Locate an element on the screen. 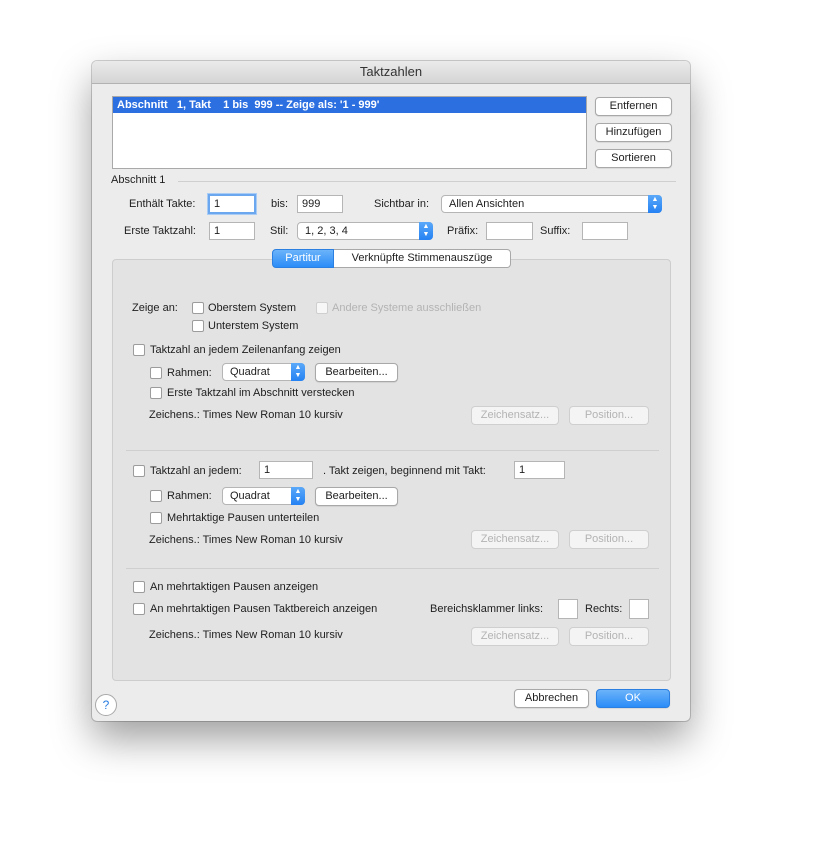  prefix-input is located at coordinates (509, 231).